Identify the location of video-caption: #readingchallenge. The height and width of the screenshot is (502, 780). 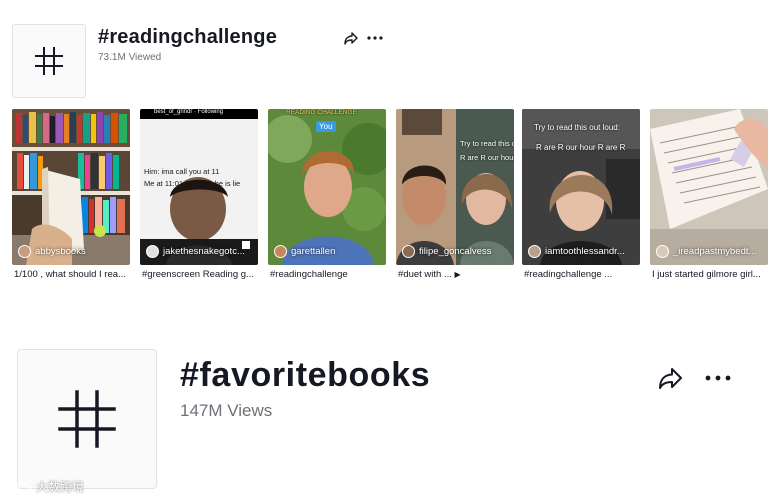
(330, 274).